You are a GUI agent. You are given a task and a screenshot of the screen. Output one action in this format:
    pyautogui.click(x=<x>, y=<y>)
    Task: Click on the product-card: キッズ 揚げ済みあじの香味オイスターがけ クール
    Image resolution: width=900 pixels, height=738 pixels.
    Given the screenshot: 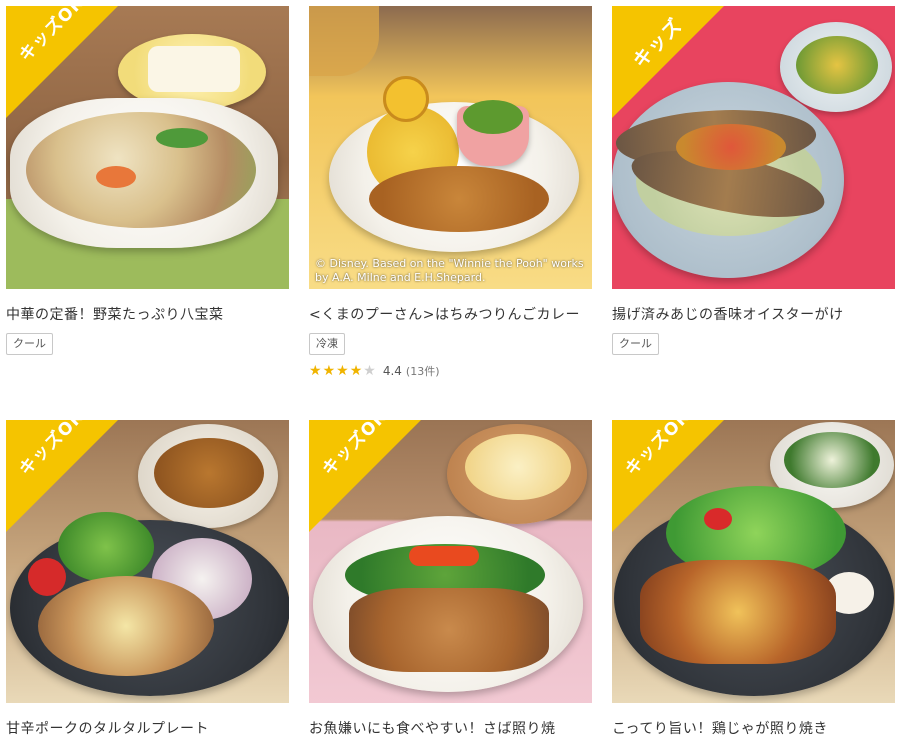 What is the action you would take?
    pyautogui.click(x=753, y=180)
    